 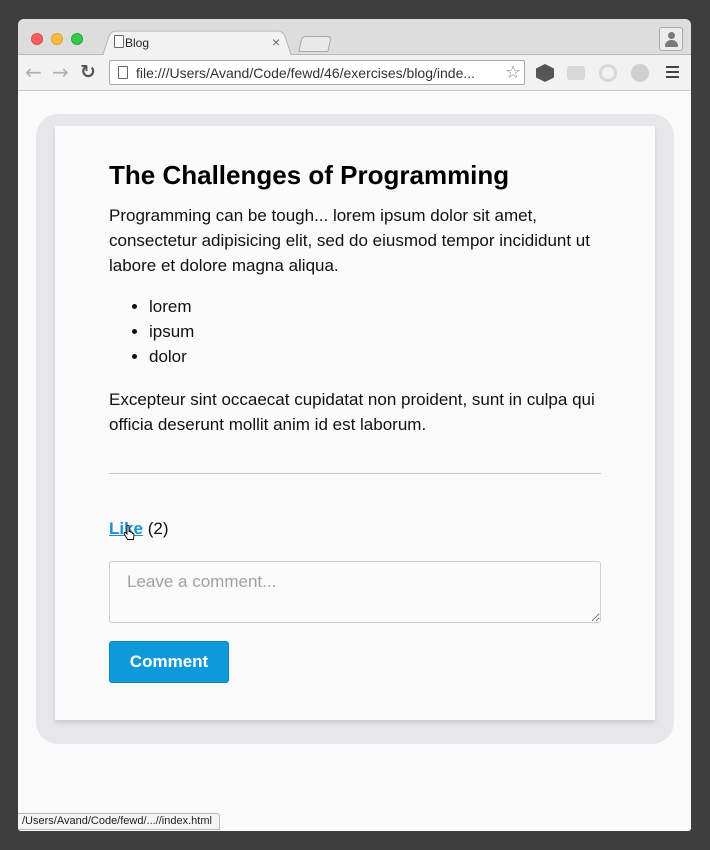 What do you see at coordinates (169, 662) in the screenshot?
I see `comment-button: Comment` at bounding box center [169, 662].